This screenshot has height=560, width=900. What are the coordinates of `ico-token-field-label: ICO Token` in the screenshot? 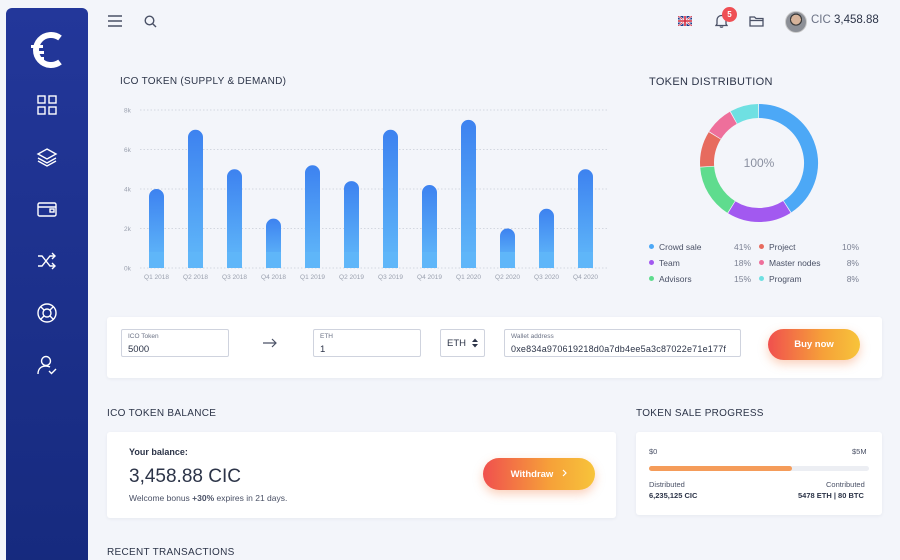 It's located at (143, 336).